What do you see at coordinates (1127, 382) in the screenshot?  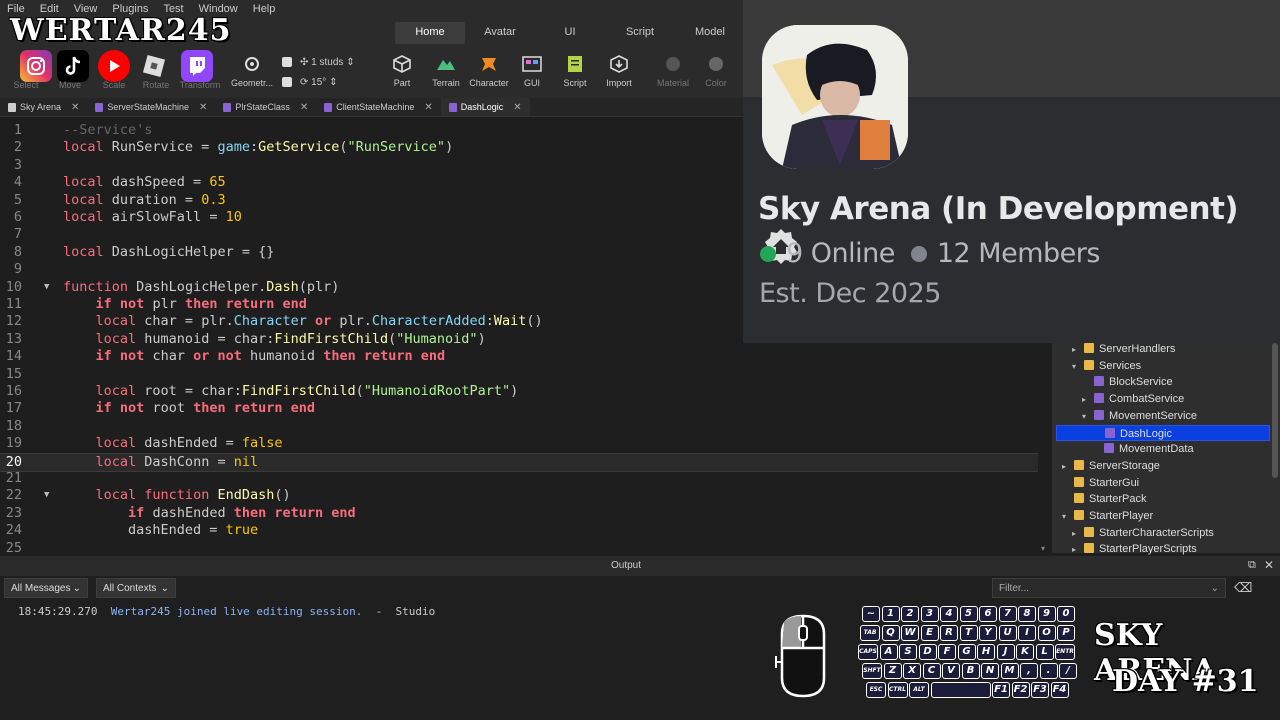 I see `explorer-item-blockservice: BlockService` at bounding box center [1127, 382].